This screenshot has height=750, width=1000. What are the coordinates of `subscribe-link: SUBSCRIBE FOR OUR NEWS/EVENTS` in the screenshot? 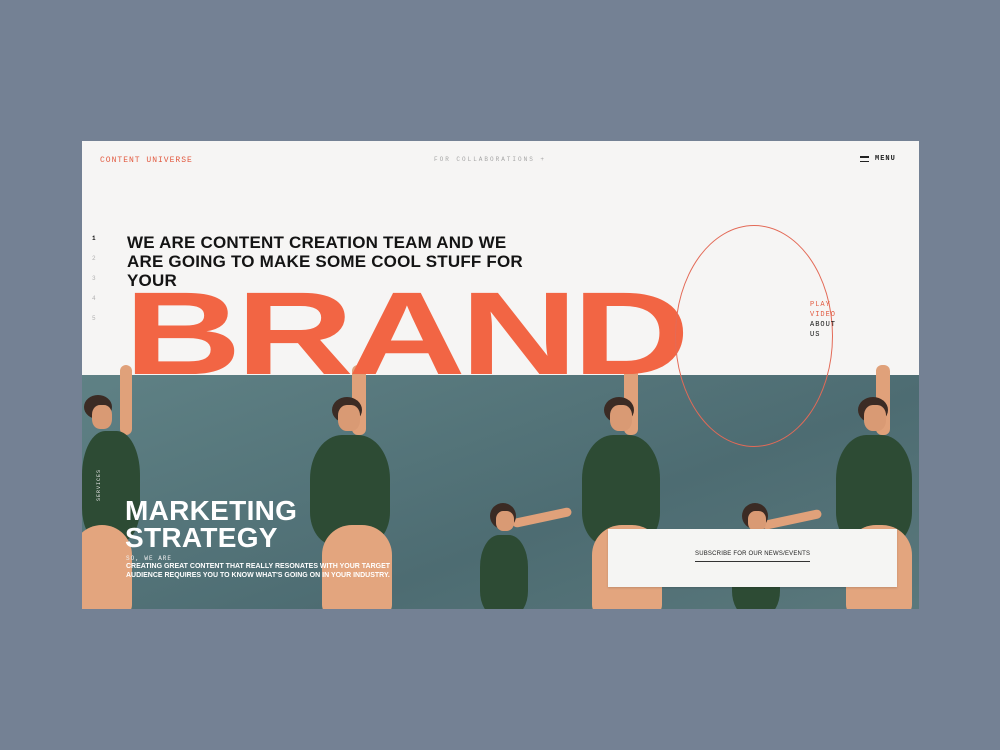 It's located at (753, 556).